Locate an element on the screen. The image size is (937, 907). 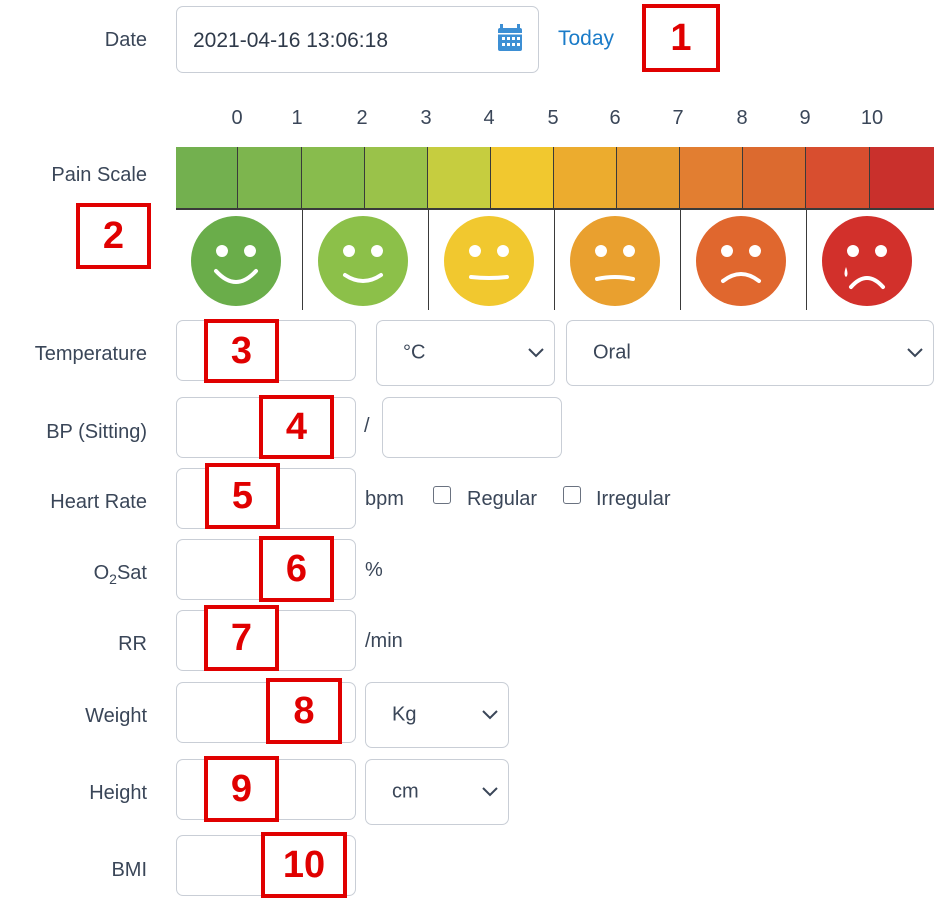
heart-rate-label: Heart Rate is located at coordinates (98, 502).